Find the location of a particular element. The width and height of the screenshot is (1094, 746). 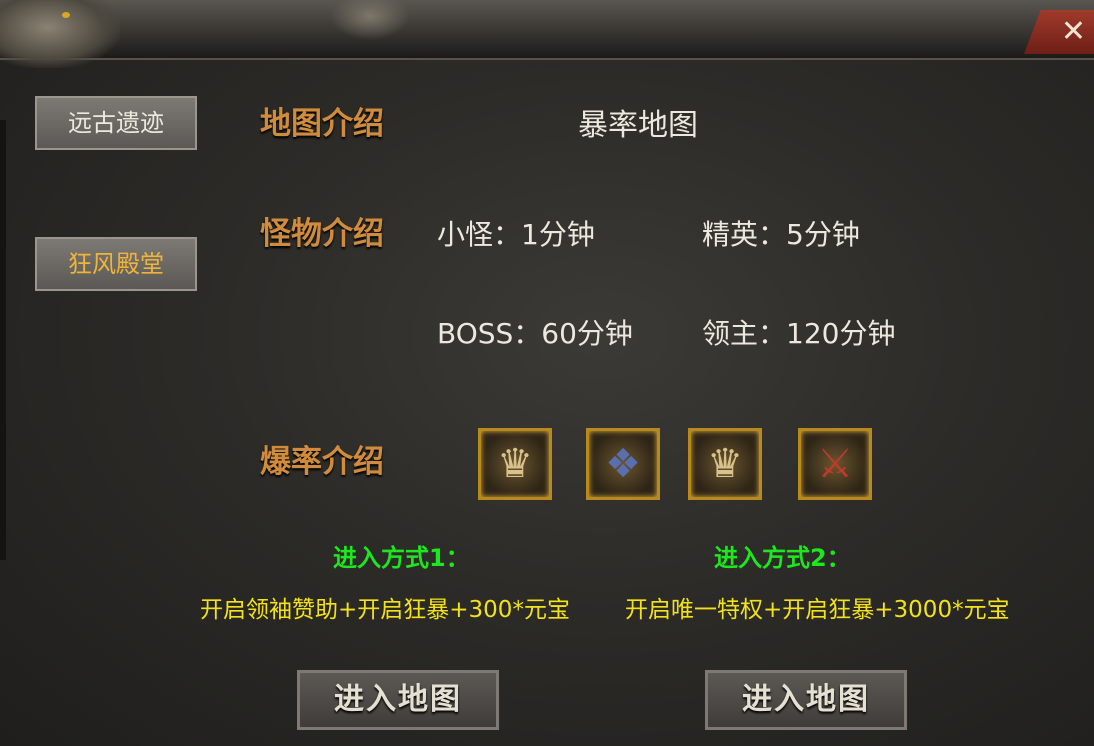

drop-item-slot: ❖ is located at coordinates (623, 464).